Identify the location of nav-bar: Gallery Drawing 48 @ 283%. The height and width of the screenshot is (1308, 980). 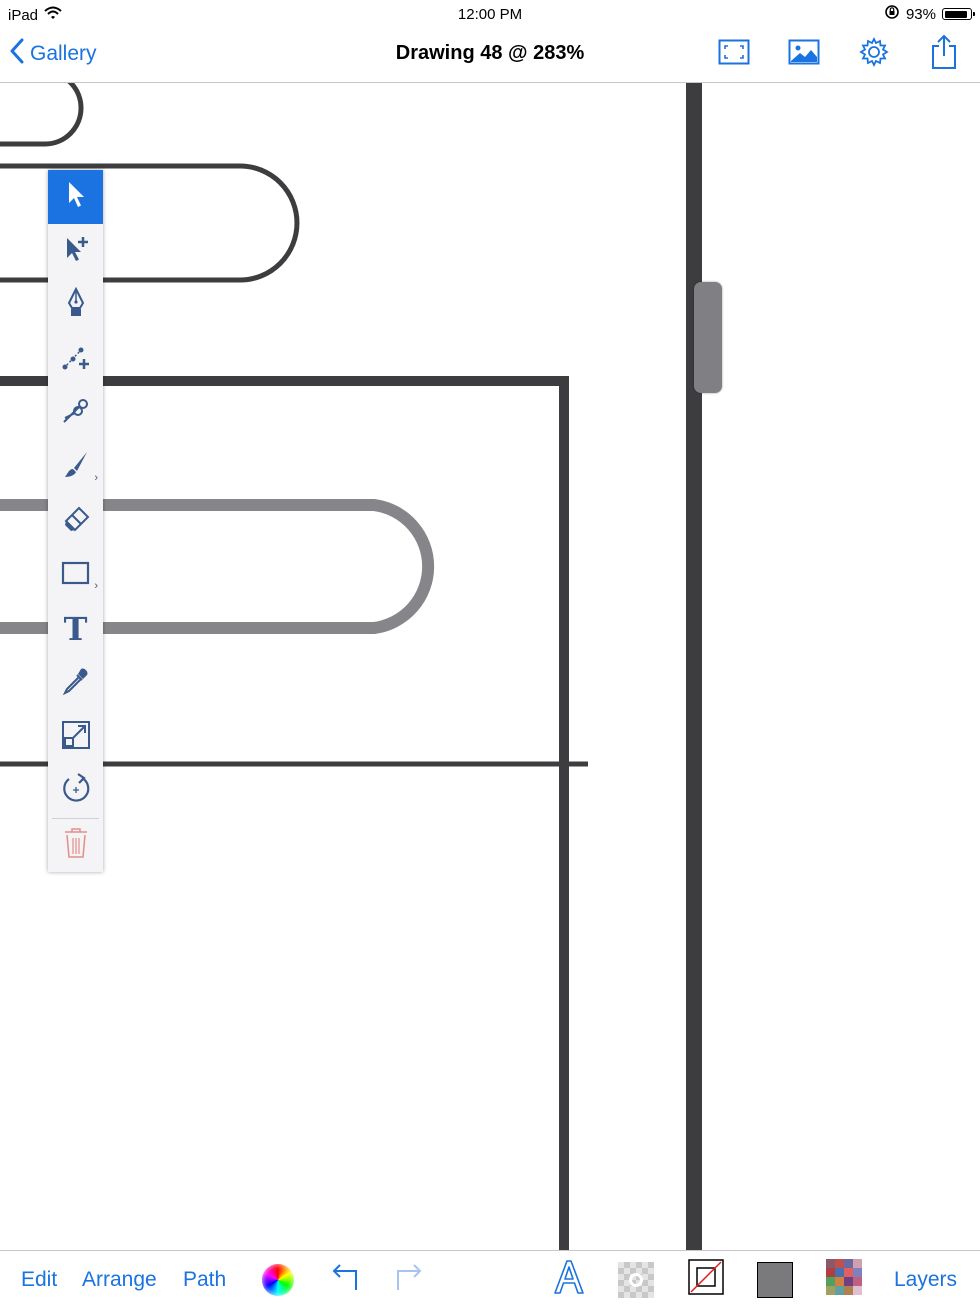
(490, 55).